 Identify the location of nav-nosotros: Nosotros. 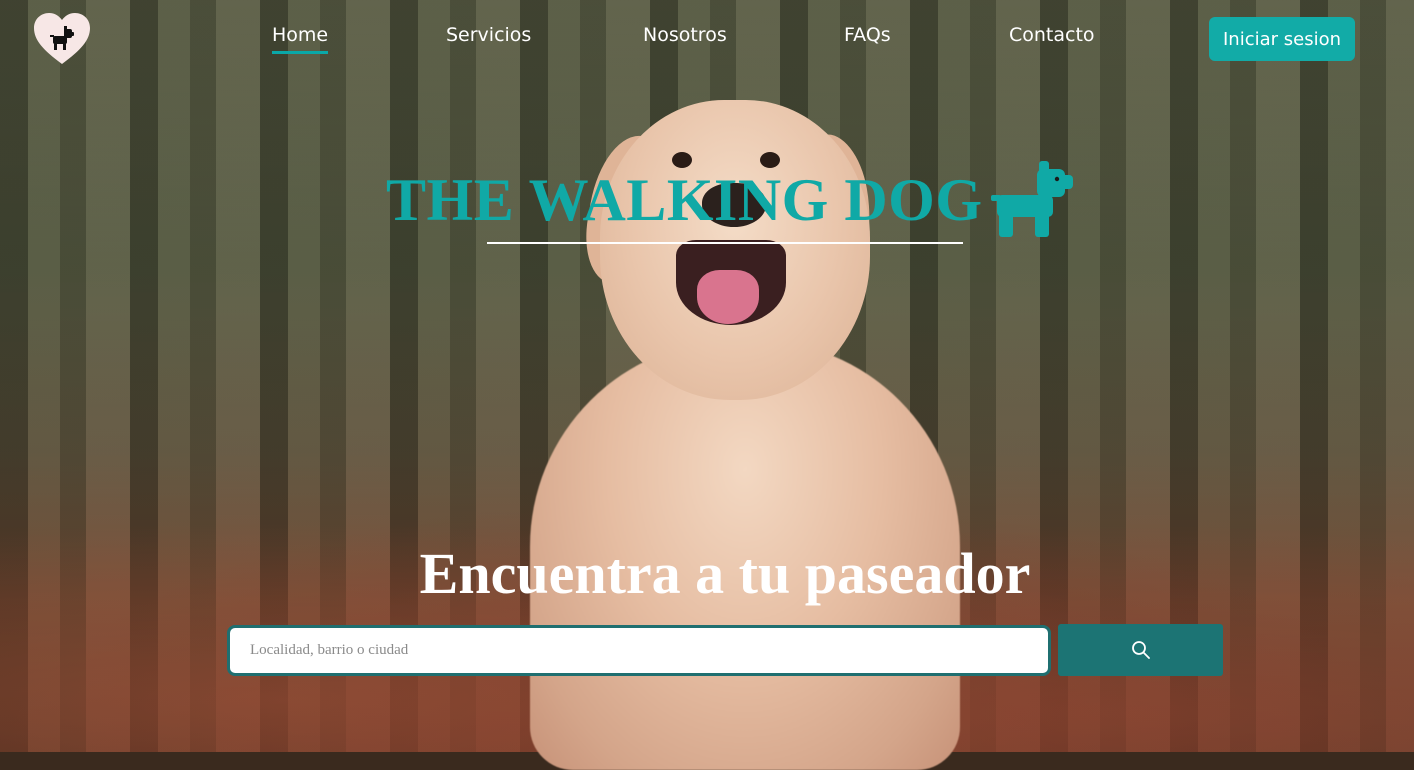
(685, 35).